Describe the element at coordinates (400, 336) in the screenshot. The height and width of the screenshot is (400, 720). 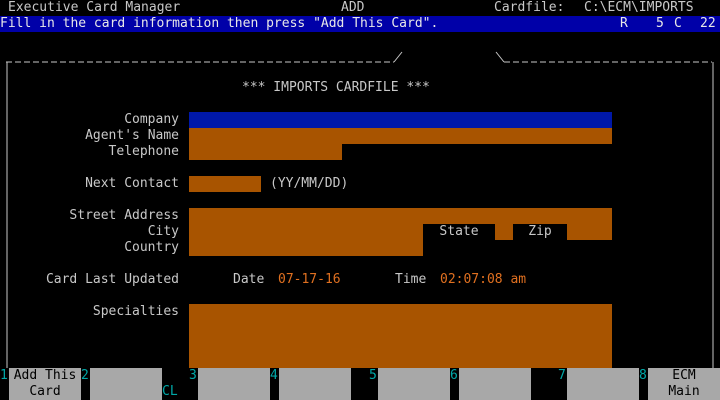
I see `specialties-field` at that location.